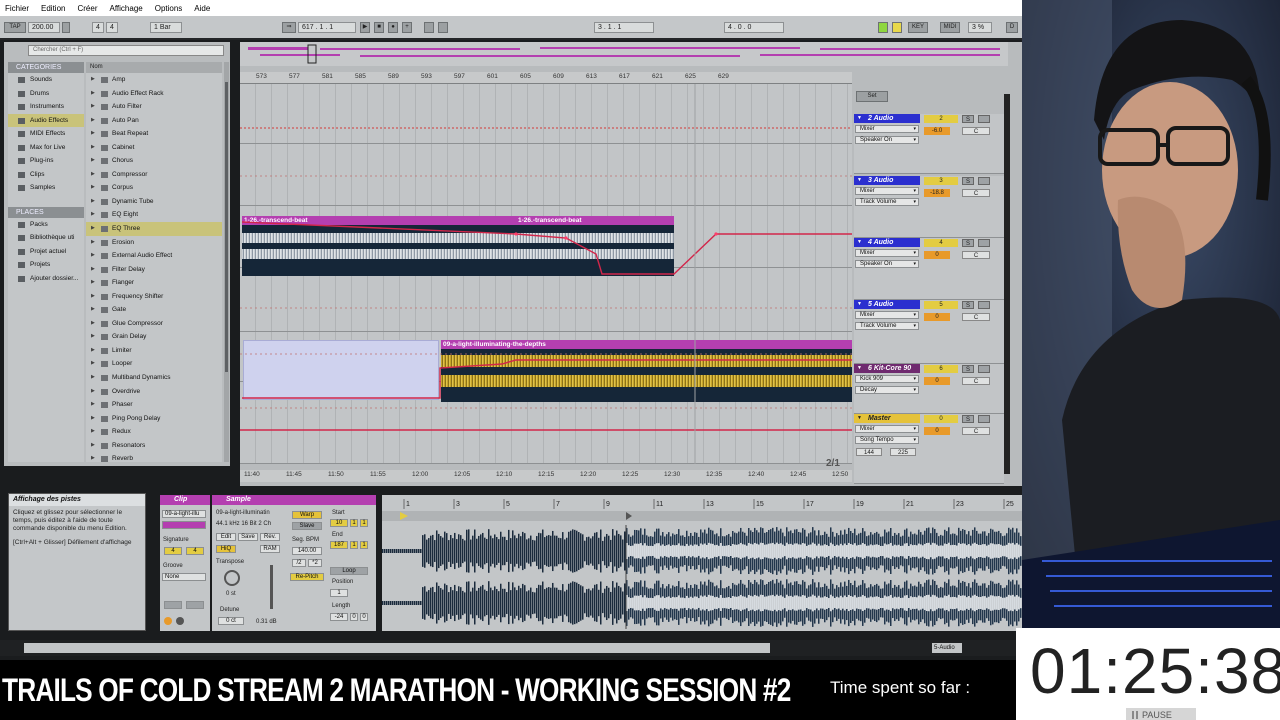  What do you see at coordinates (226, 262) in the screenshot?
I see `browser-scrollbar` at bounding box center [226, 262].